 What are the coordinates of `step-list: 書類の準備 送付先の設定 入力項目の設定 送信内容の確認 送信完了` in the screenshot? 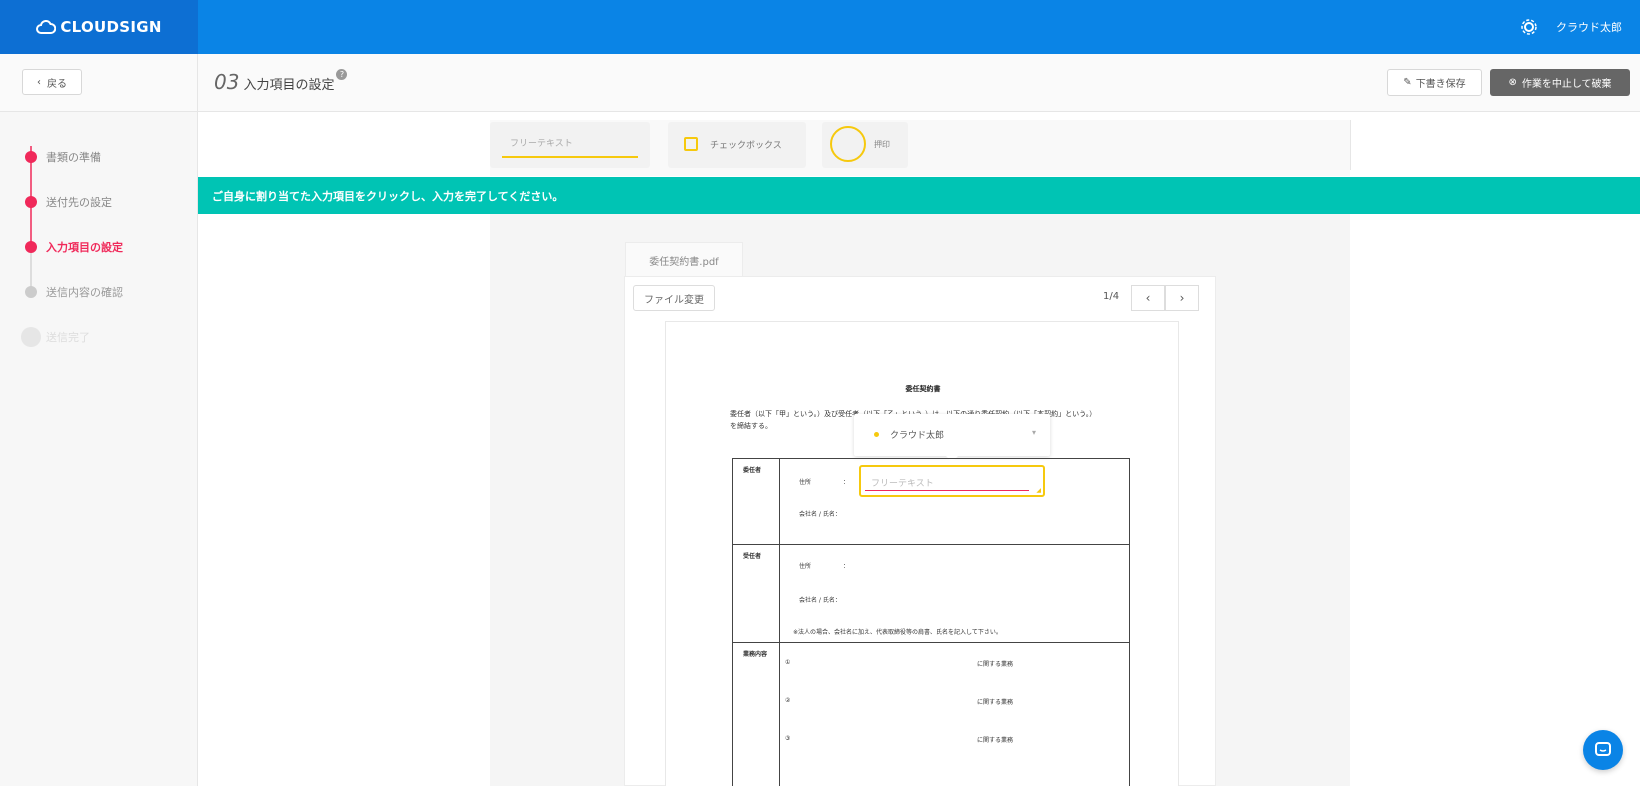 It's located at (72, 246).